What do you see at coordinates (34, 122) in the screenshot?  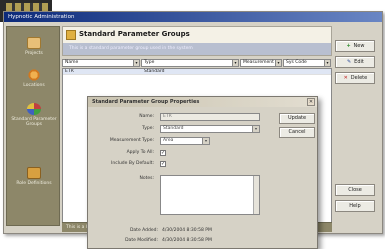 I see `sidebar-item-label: Standard Parameter Groups` at bounding box center [34, 122].